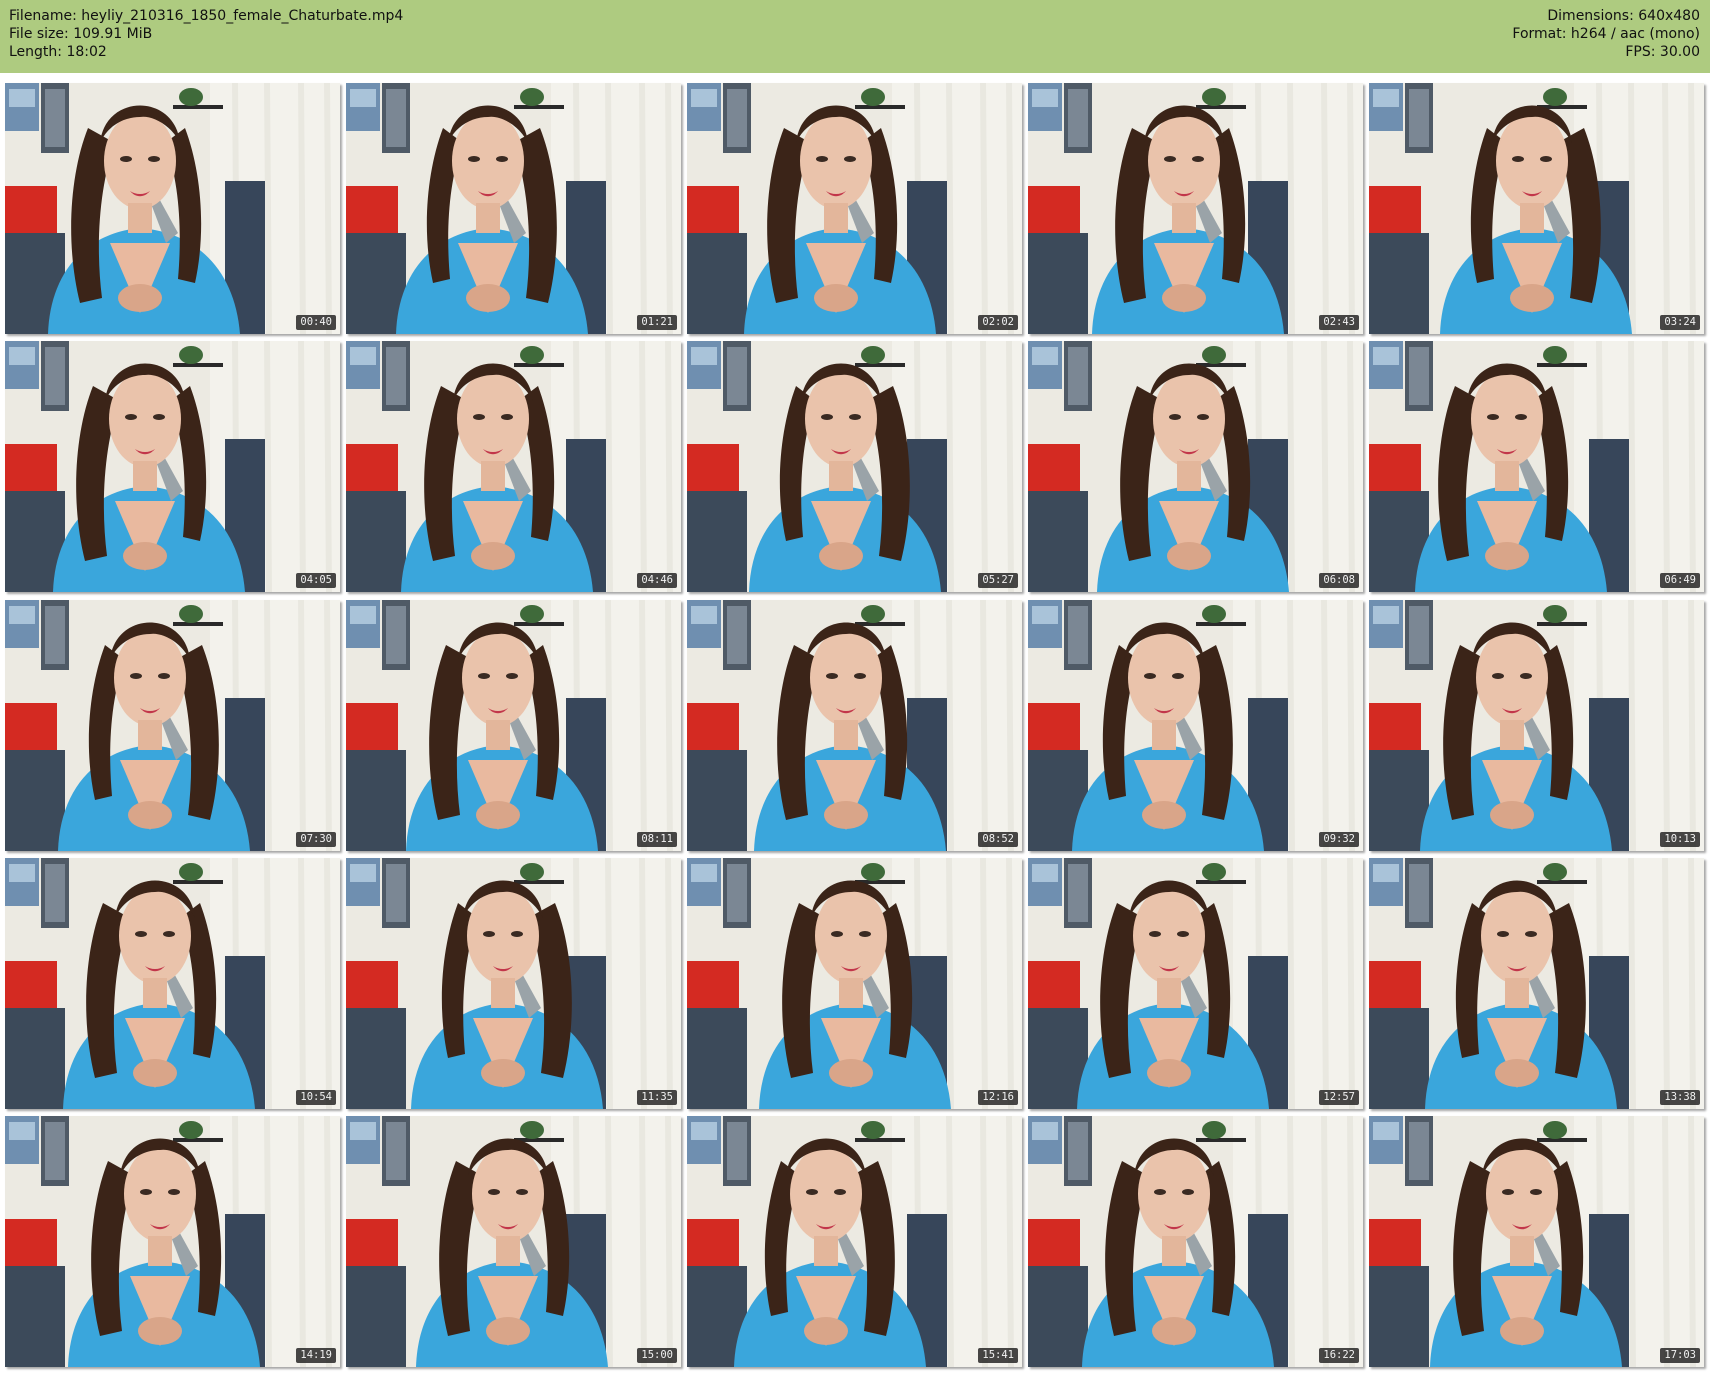 This screenshot has height=1373, width=1710. I want to click on timestamp-label: 06:08, so click(1339, 580).